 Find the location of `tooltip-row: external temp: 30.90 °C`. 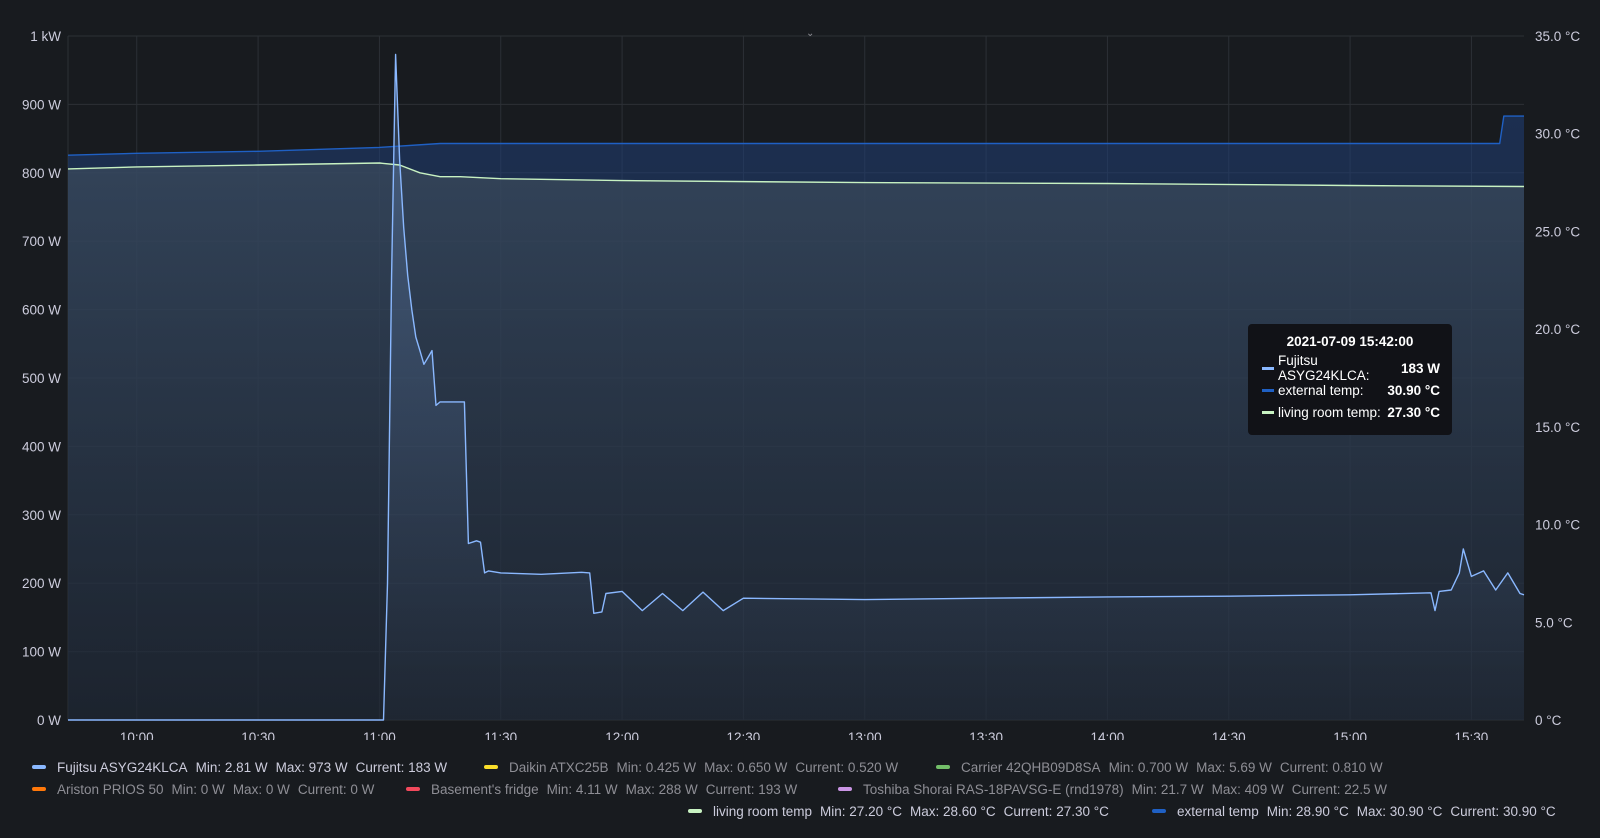

tooltip-row: external temp: 30.90 °C is located at coordinates (1351, 390).